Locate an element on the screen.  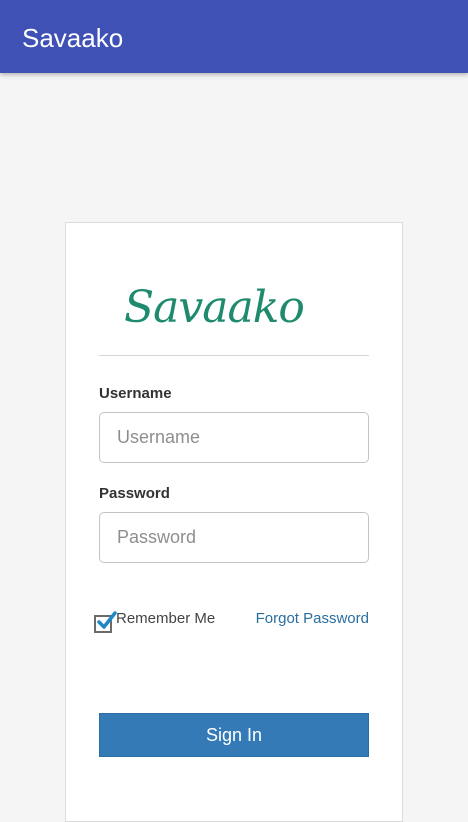
password-input is located at coordinates (234, 537).